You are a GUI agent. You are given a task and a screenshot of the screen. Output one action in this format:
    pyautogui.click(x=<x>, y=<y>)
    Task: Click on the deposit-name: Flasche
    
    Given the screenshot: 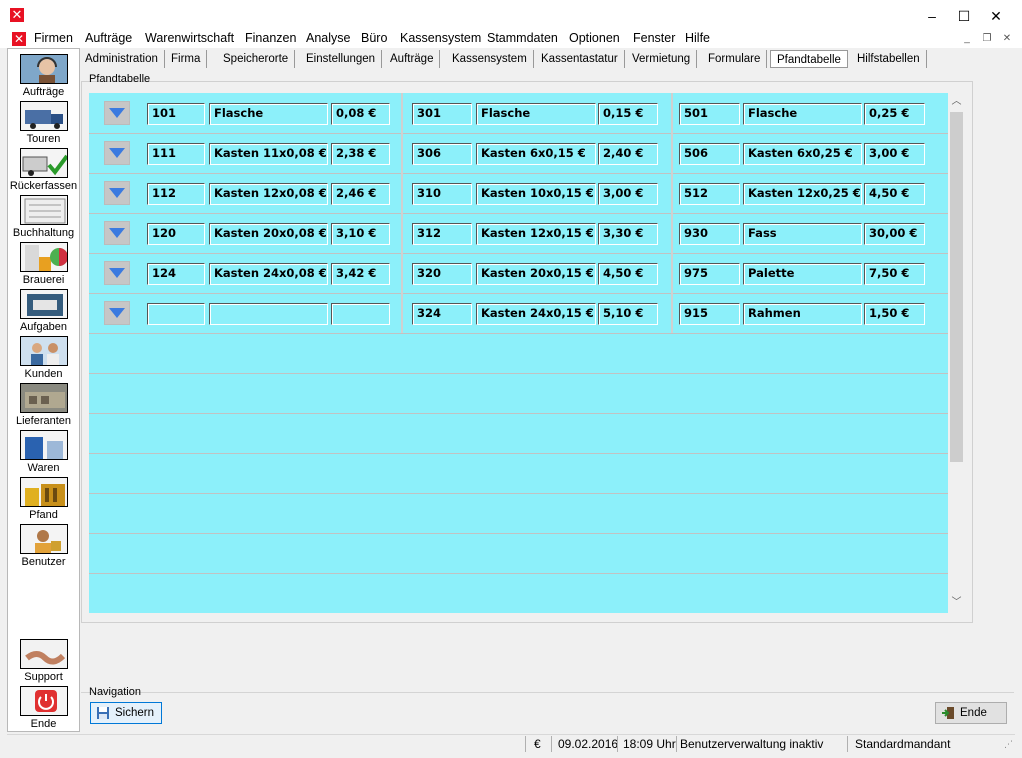 What is the action you would take?
    pyautogui.click(x=268, y=114)
    